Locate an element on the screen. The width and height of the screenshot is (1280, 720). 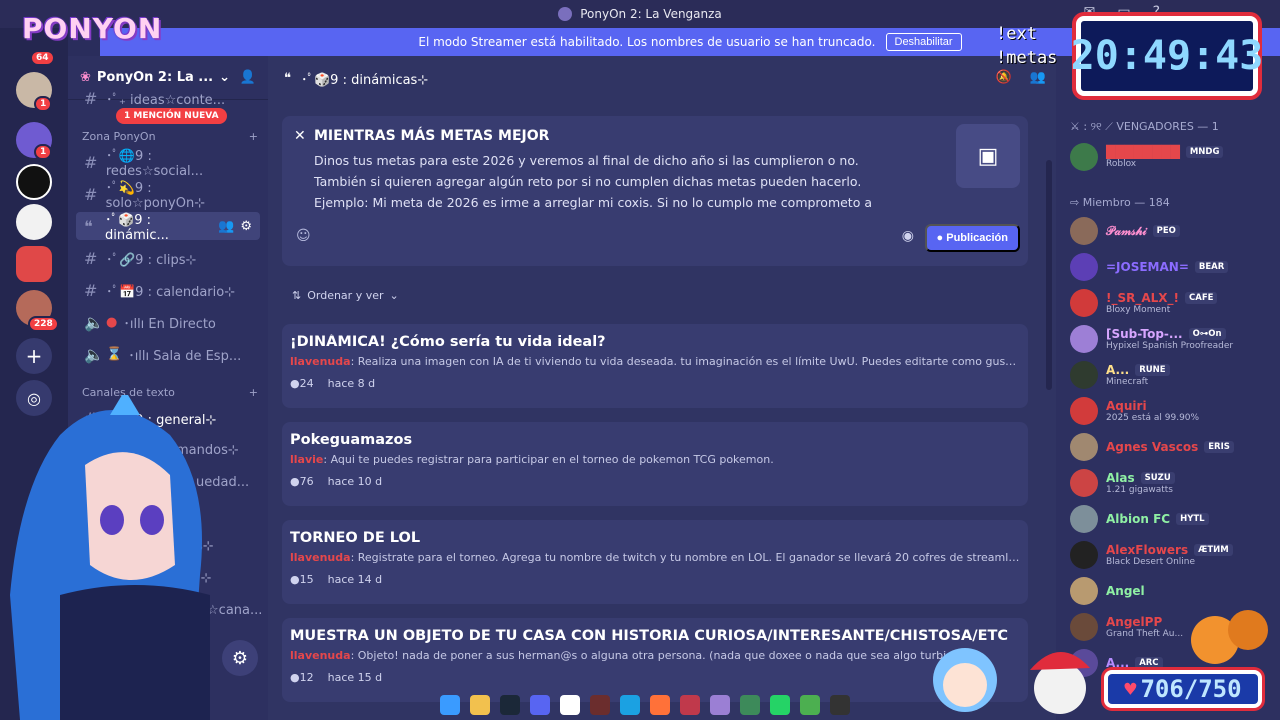
member-item: Aquiri 2025 está al 99.90% is located at coordinates (1169, 411).